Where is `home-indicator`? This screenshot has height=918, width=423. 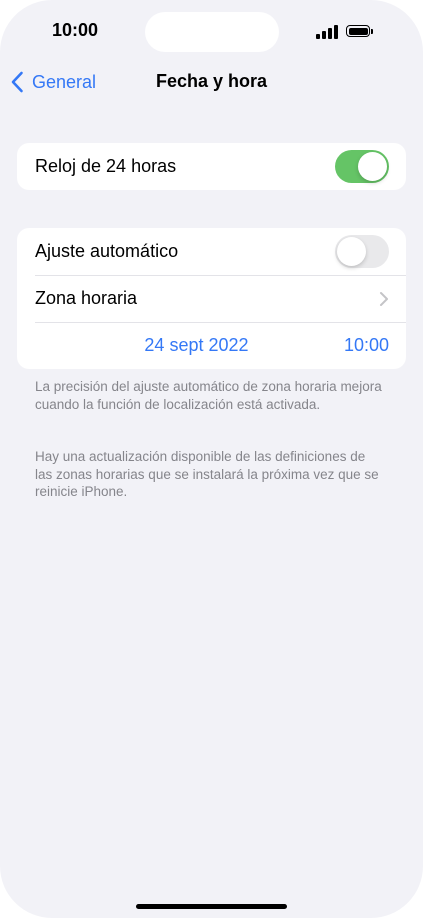 home-indicator is located at coordinates (211, 906).